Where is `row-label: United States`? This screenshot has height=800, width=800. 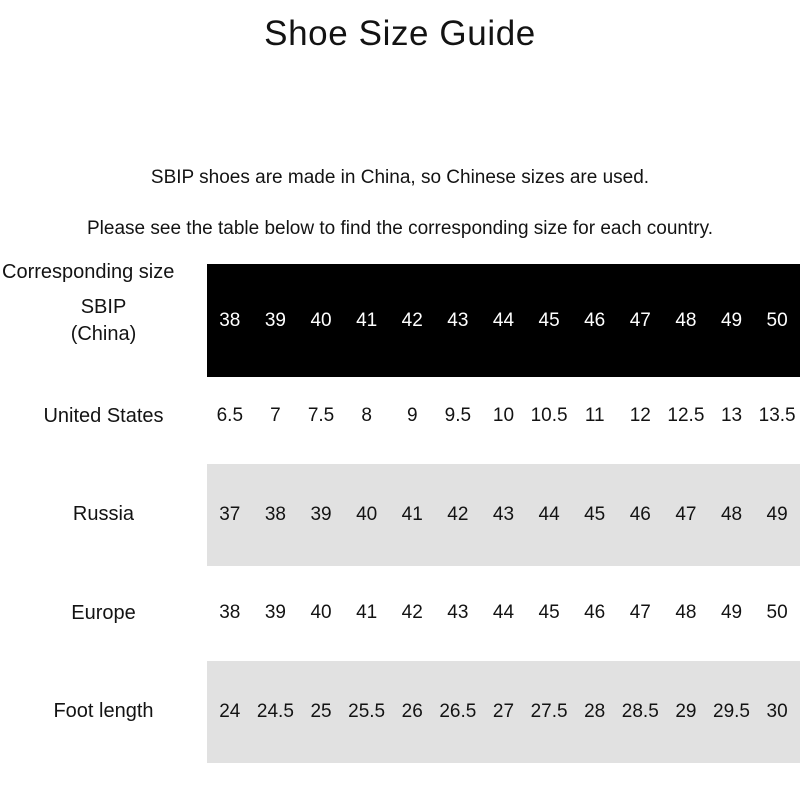 row-label: United States is located at coordinates (103, 416).